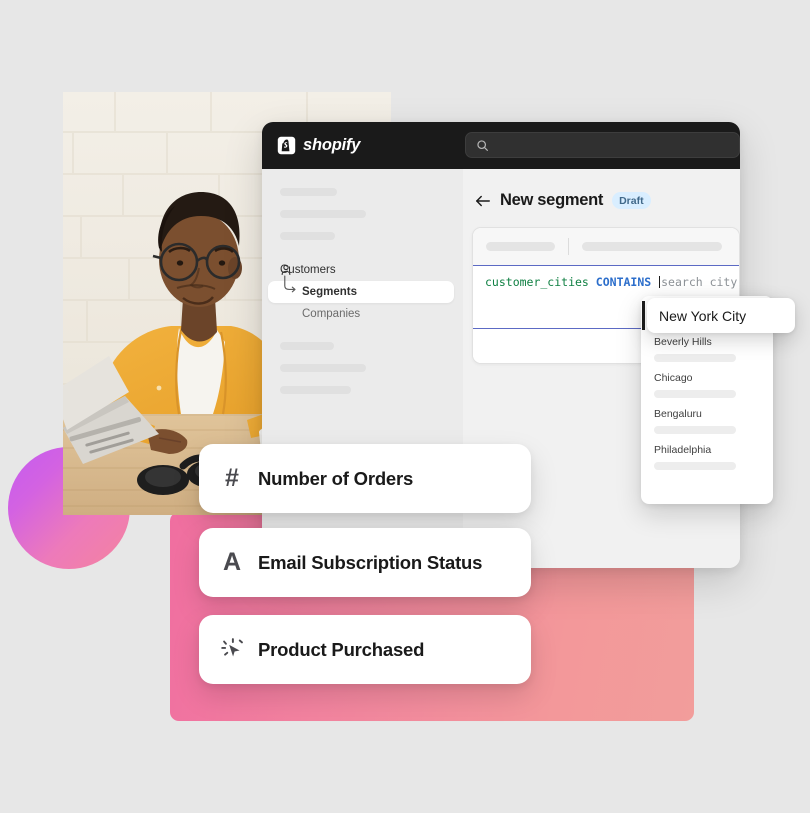 This screenshot has width=810, height=813. Describe the element at coordinates (331, 314) in the screenshot. I see `sidebar-item-label: Companies` at that location.